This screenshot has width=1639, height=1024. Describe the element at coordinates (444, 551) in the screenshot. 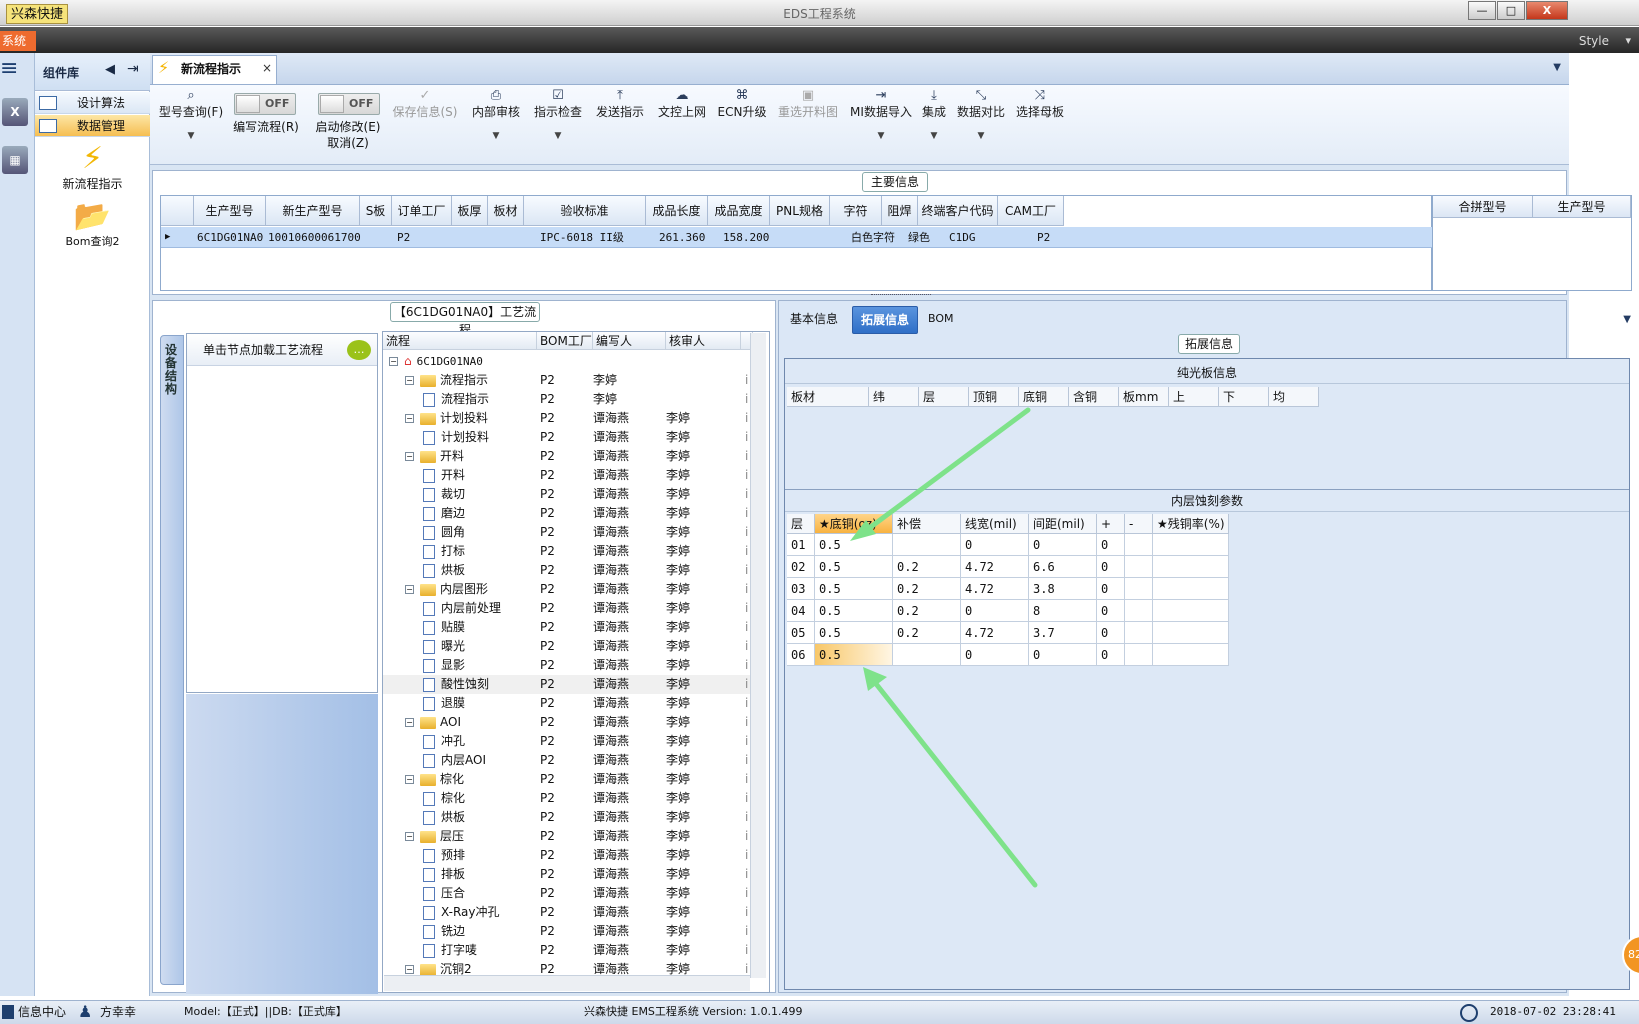

I see `tree-node: 打标` at that location.